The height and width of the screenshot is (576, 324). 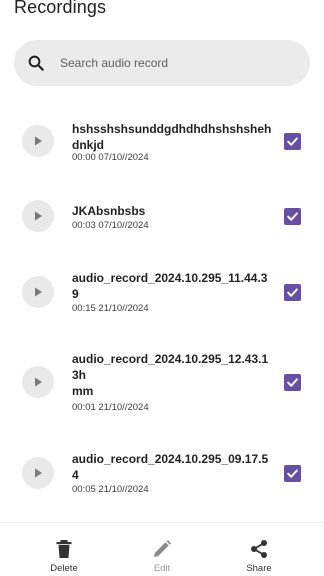 I want to click on recording-name: hshsshshsunddgdhdhdhshshsheh dnkjd, so click(x=172, y=137).